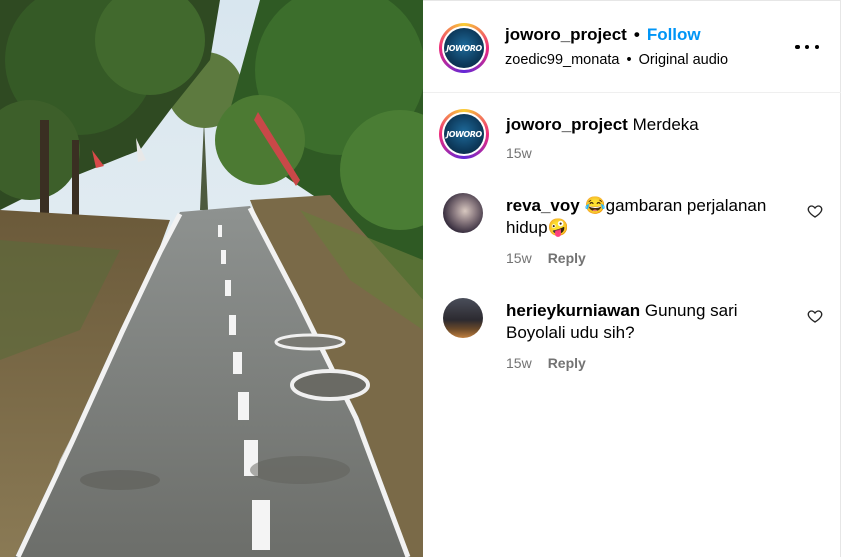  Describe the element at coordinates (573, 310) in the screenshot. I see `comment-username: herieykurniawan` at that location.